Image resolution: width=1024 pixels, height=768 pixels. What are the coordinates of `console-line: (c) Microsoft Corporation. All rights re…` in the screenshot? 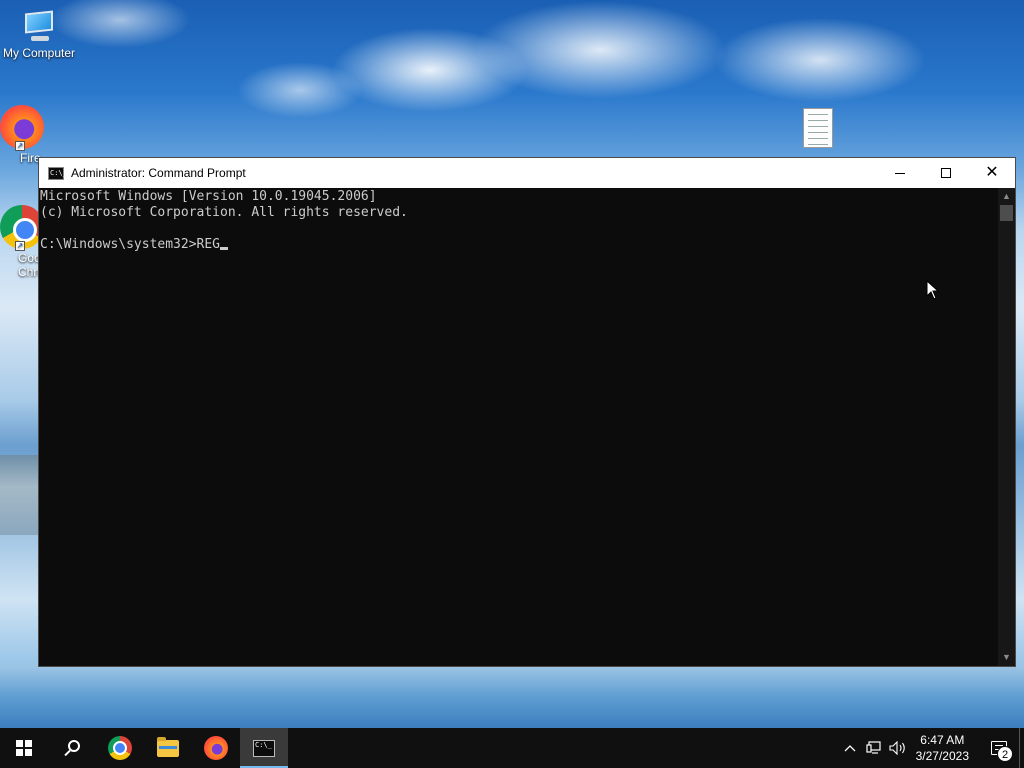 It's located at (224, 212).